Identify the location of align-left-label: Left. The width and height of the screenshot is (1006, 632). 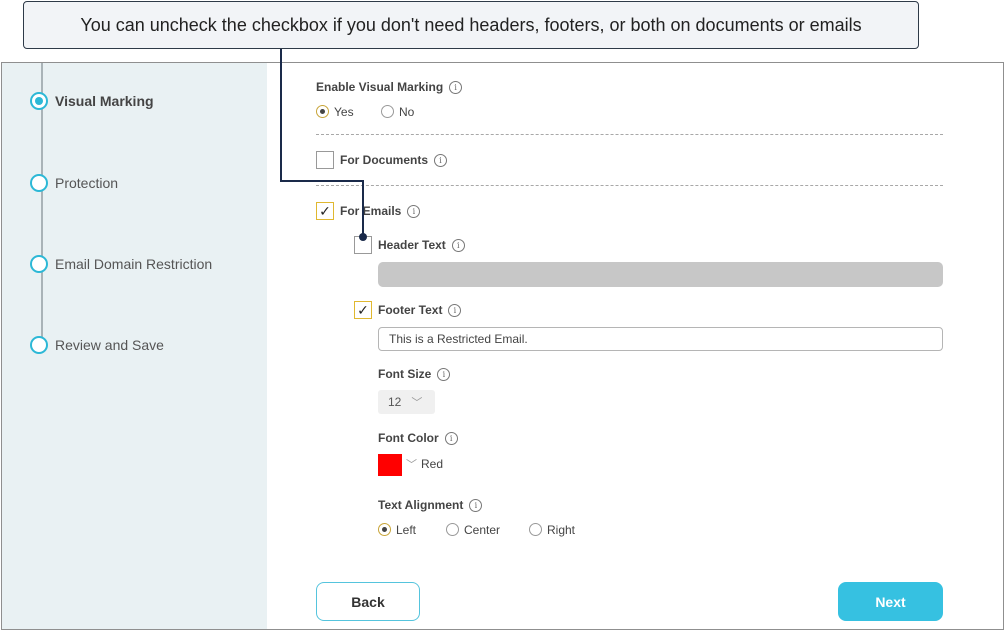
(406, 529).